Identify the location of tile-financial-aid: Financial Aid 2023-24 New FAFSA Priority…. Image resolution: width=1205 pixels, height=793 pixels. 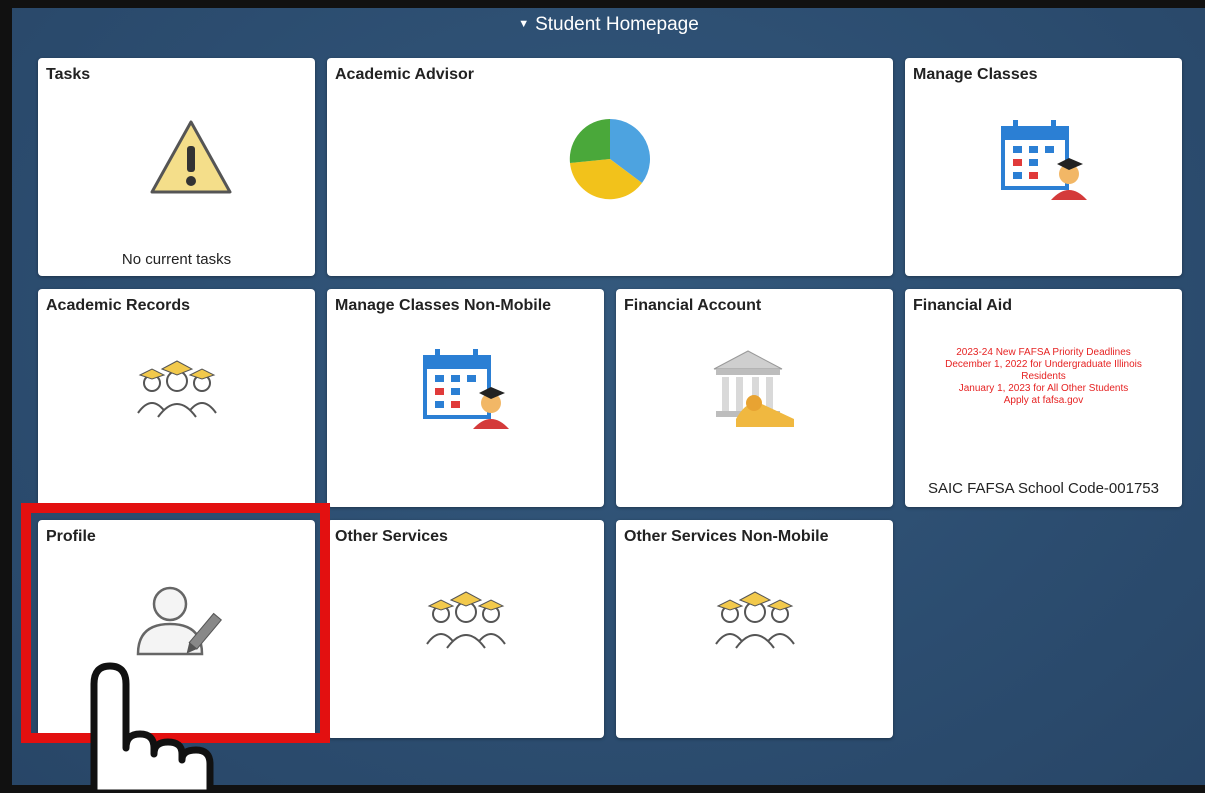
(1043, 398).